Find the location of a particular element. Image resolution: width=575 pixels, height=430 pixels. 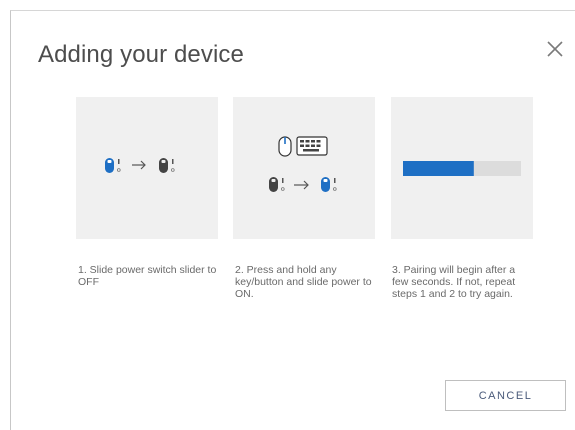

step-2-illustration-panel is located at coordinates (304, 168).